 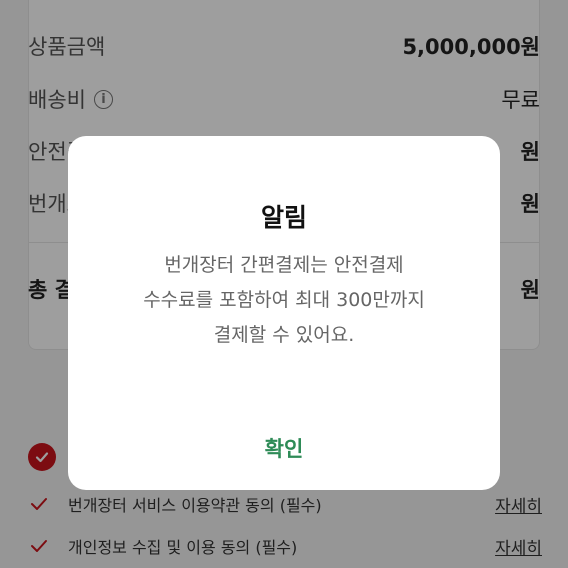 I want to click on confirm-button: 확인, so click(x=284, y=448).